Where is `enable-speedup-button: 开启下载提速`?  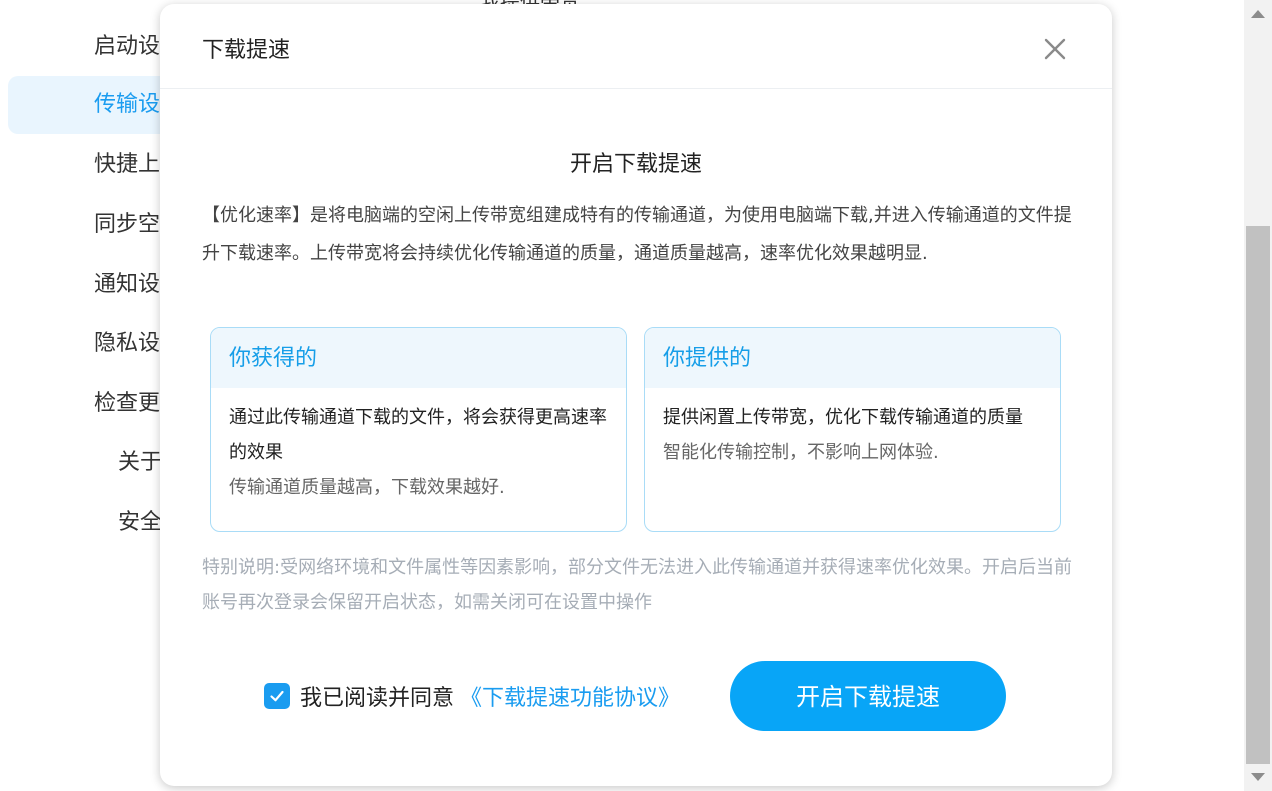
enable-speedup-button: 开启下载提速 is located at coordinates (868, 696).